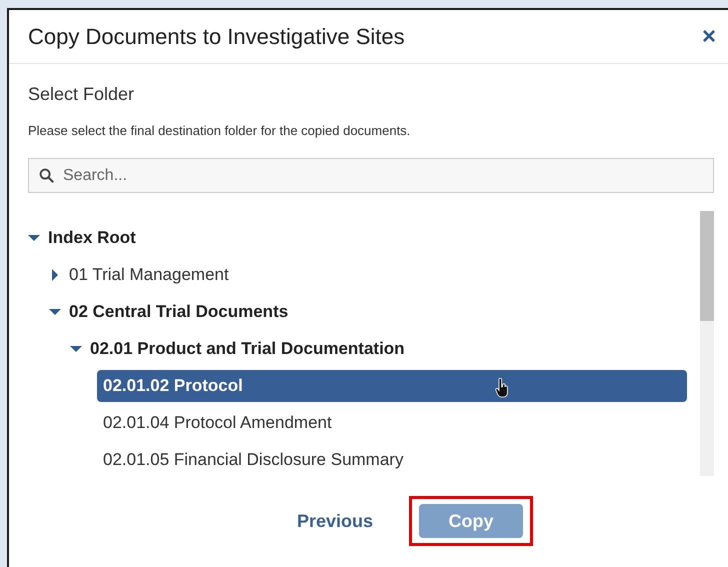  What do you see at coordinates (55, 274) in the screenshot?
I see `caret-right-icon` at bounding box center [55, 274].